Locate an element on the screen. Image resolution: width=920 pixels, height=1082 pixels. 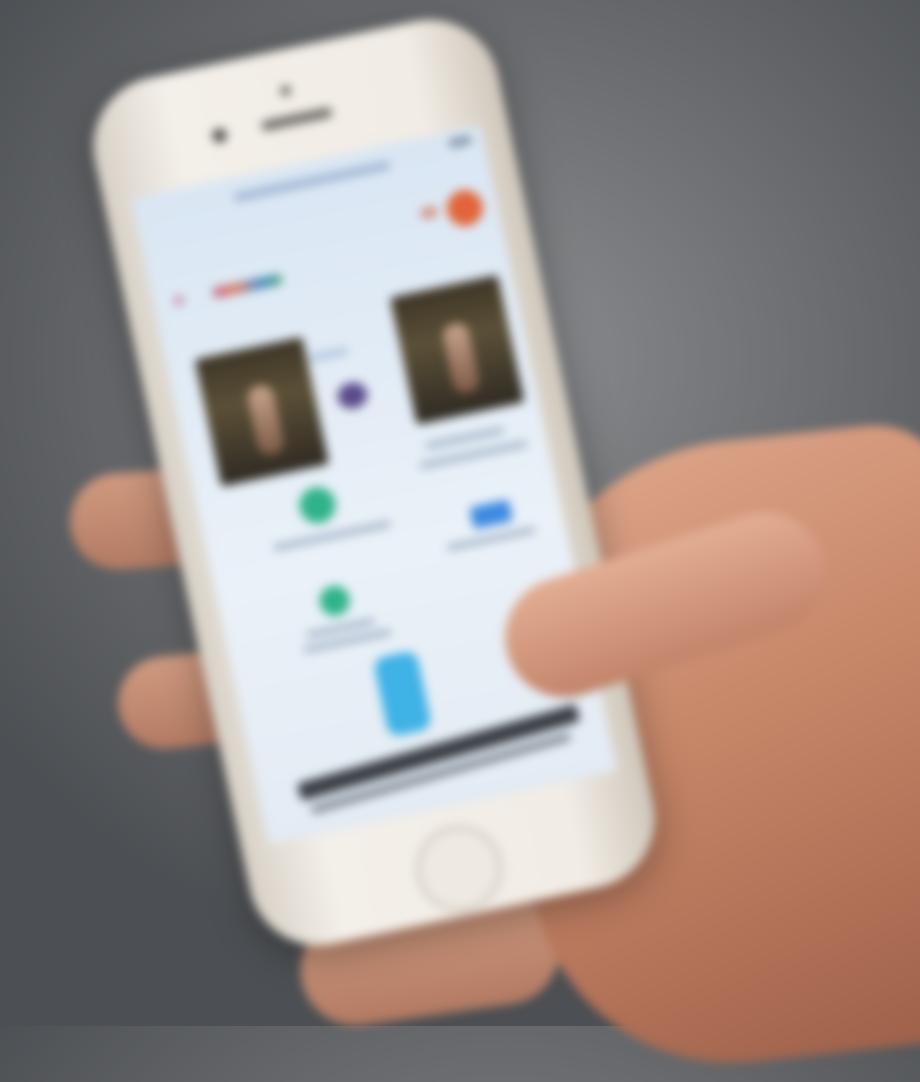
status-bar is located at coordinates (310, 181).